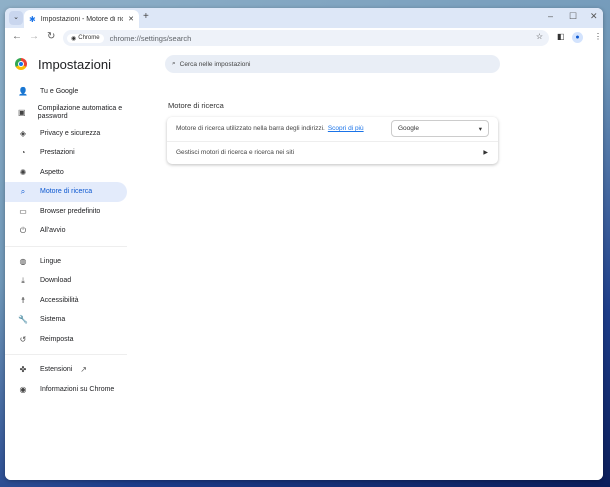 This screenshot has width=610, height=487. I want to click on sidebar-item-label: Reimposta, so click(57, 339).